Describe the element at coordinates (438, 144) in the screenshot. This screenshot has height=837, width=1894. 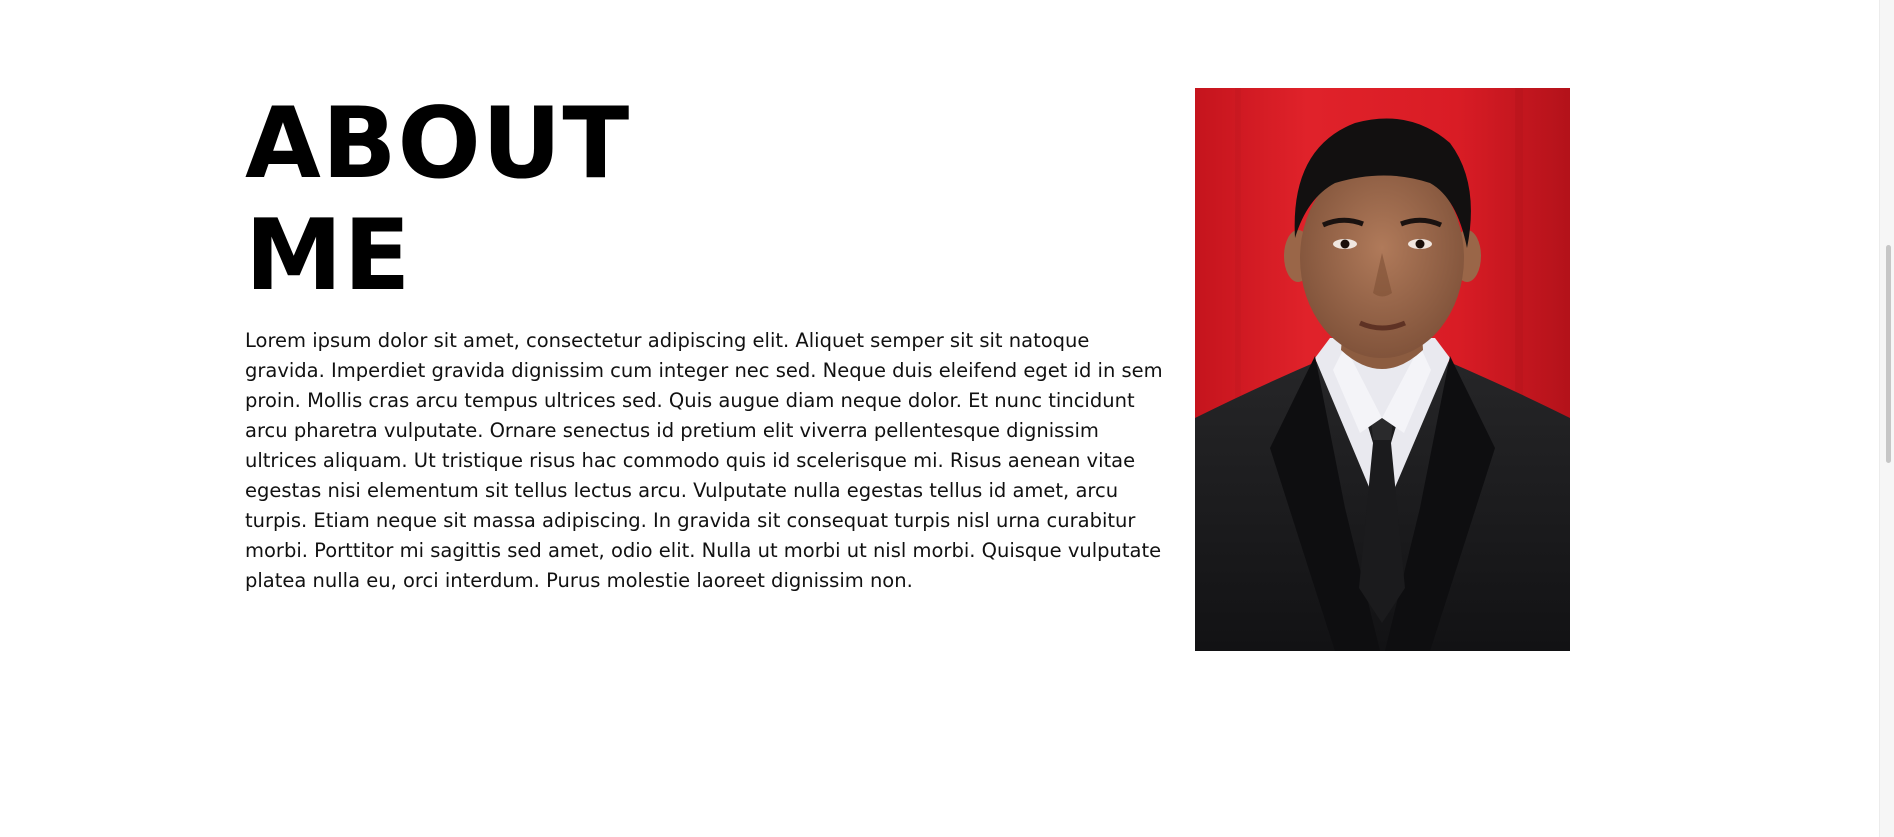
I see `about-heading-line-1: ABOUT` at that location.